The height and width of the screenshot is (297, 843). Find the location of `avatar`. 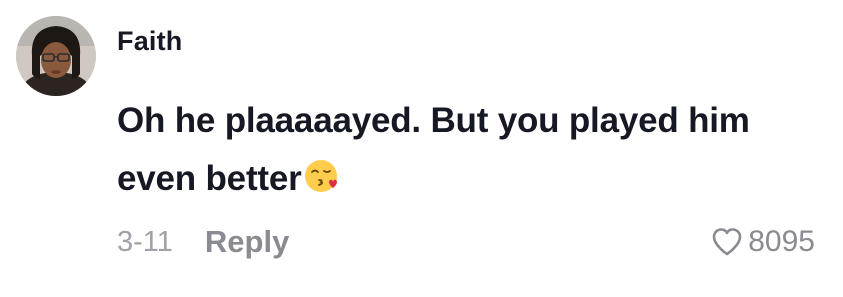

avatar is located at coordinates (56, 56).